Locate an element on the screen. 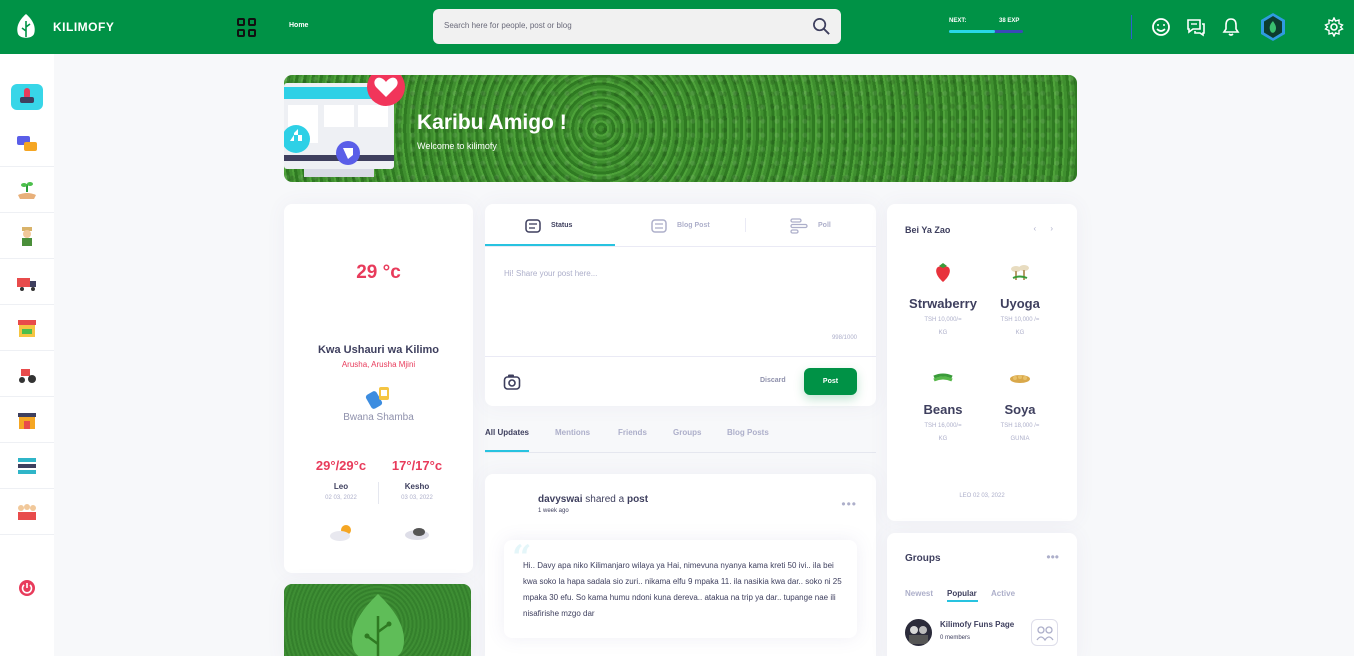 The height and width of the screenshot is (656, 1354). crop-name: Uyoga is located at coordinates (1020, 303).